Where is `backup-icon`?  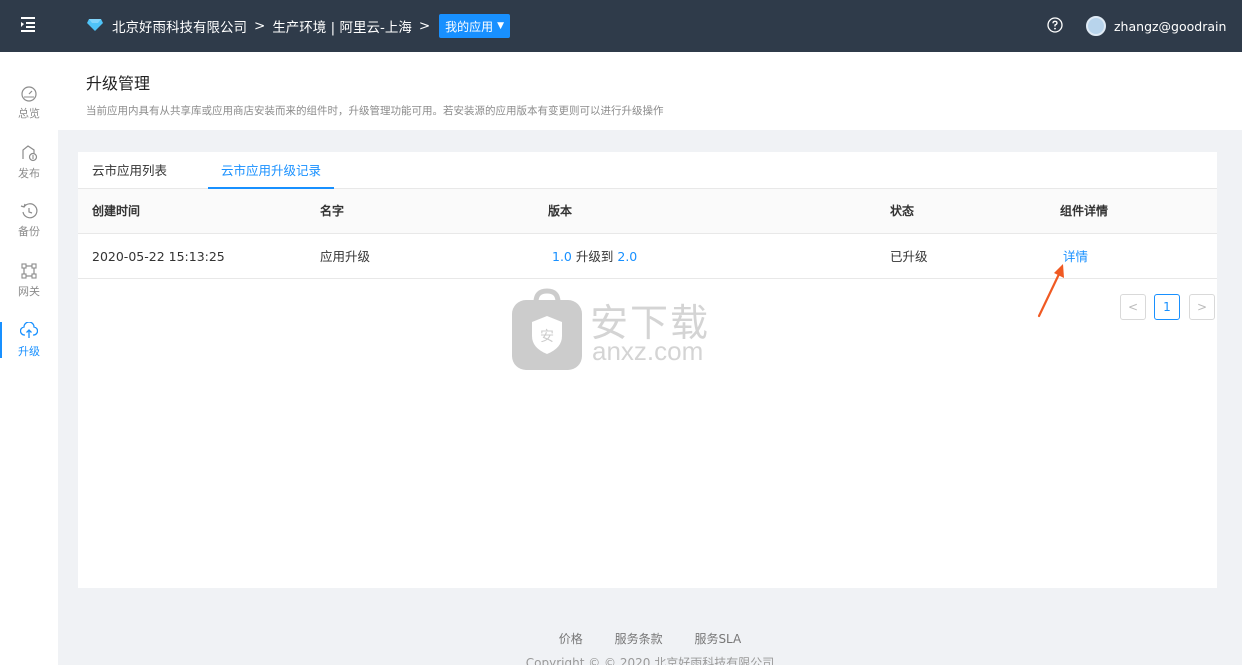
backup-icon is located at coordinates (29, 211).